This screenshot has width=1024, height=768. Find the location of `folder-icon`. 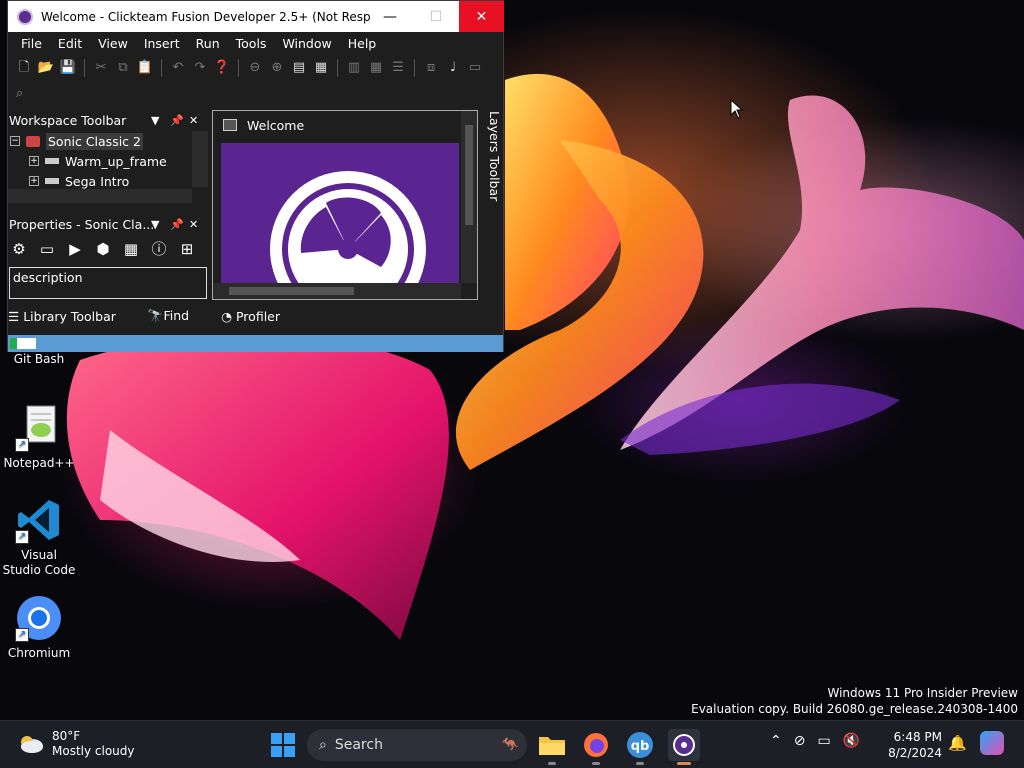

folder-icon is located at coordinates (552, 746).